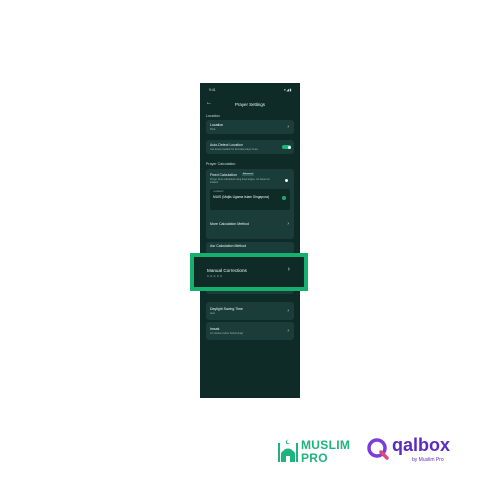  What do you see at coordinates (226, 145) in the screenshot?
I see `auto-detect-title: Auto-Detect Location` at bounding box center [226, 145].